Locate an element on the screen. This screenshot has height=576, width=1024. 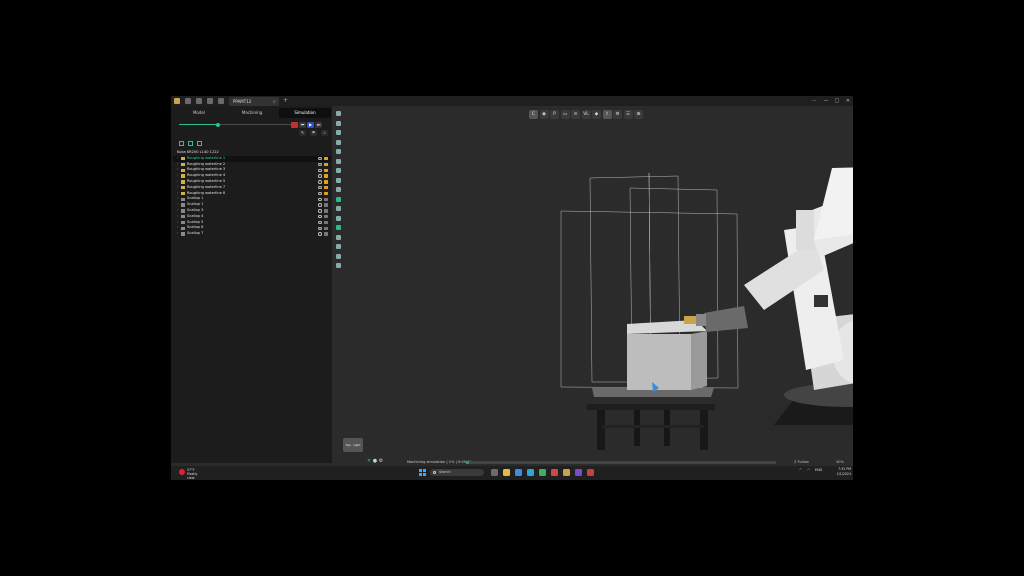
move-icon is located at coordinates (338, 123).